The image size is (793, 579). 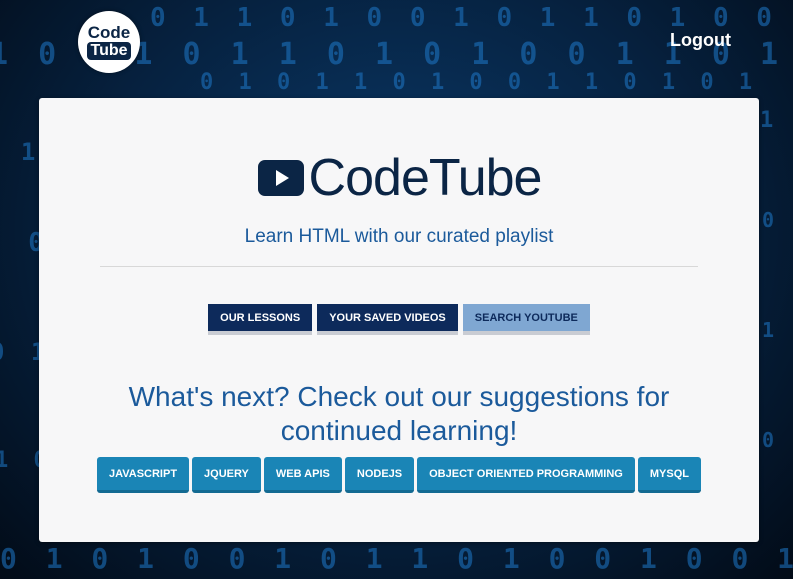 What do you see at coordinates (387, 319) in the screenshot?
I see `saved-videos-button: YOUR SAVED VIDEOS` at bounding box center [387, 319].